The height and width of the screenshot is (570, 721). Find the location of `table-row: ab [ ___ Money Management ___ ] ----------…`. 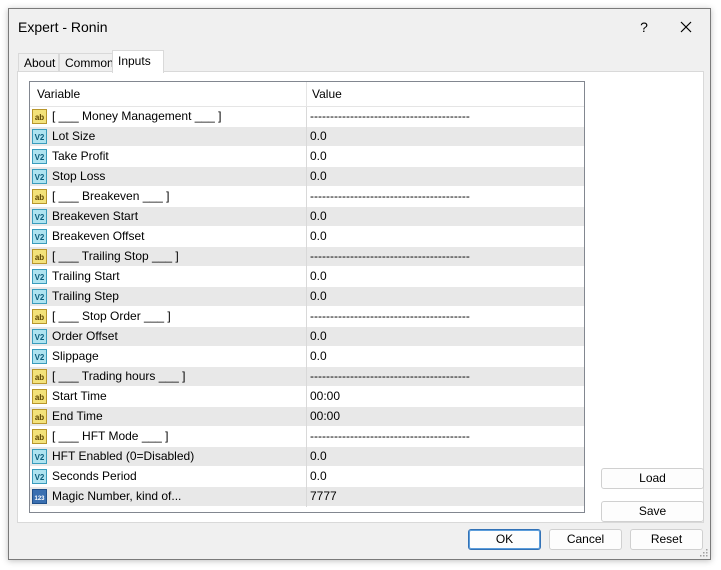

table-row: ab [ ___ Money Management ___ ] ----------… is located at coordinates (307, 117).